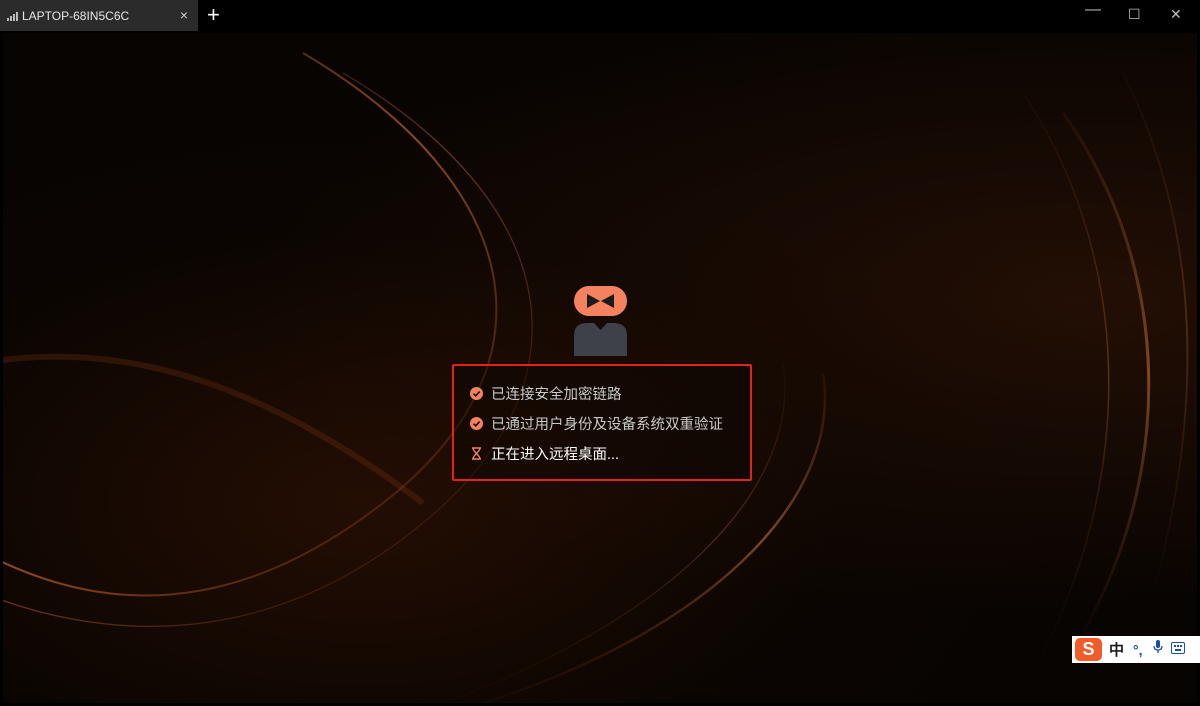 The width and height of the screenshot is (1200, 706). I want to click on session-tab: LAPTOP-68IN5C6C ×, so click(99, 15).